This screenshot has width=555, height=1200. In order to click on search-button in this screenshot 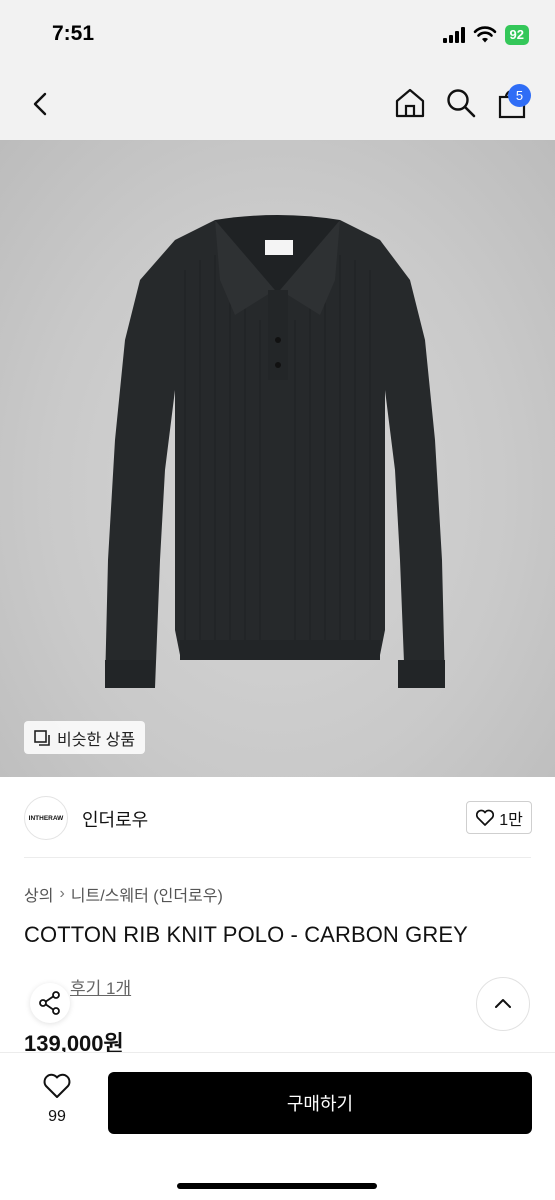, I will do `click(461, 103)`.